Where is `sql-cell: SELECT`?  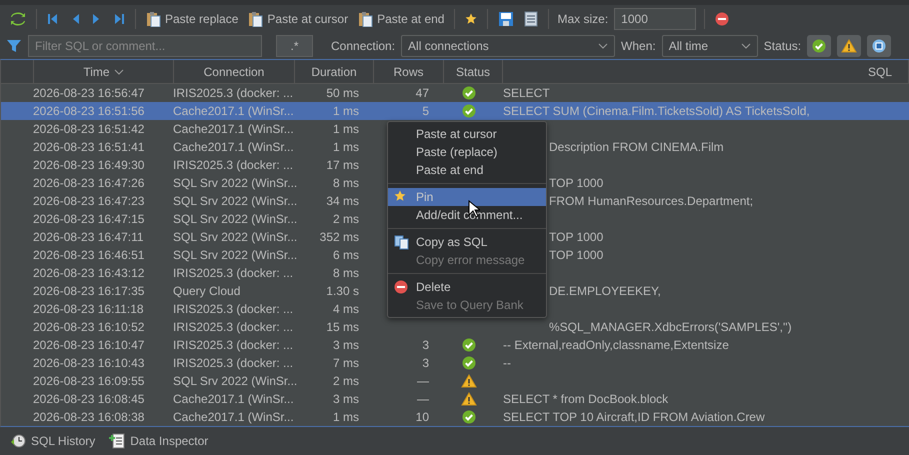 sql-cell: SELECT is located at coordinates (526, 93).